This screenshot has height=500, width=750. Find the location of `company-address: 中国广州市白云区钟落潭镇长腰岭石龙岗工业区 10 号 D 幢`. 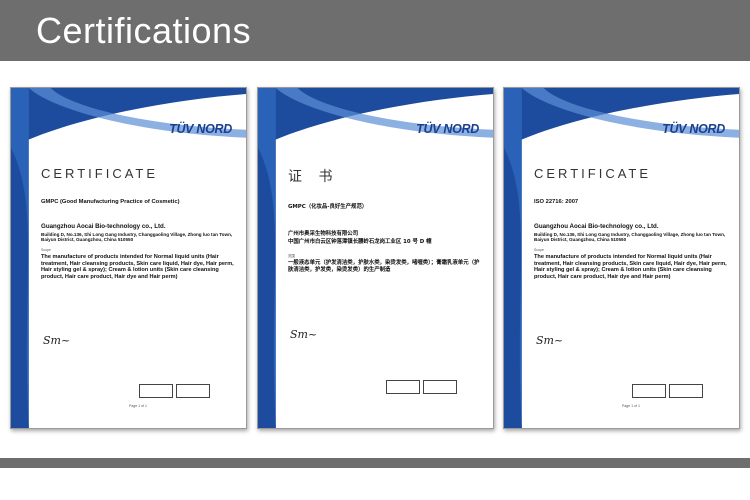

company-address: 中国广州市白云区钟落潭镇长腰岭石龙岗工业区 10 号 D 幢 is located at coordinates (360, 242).